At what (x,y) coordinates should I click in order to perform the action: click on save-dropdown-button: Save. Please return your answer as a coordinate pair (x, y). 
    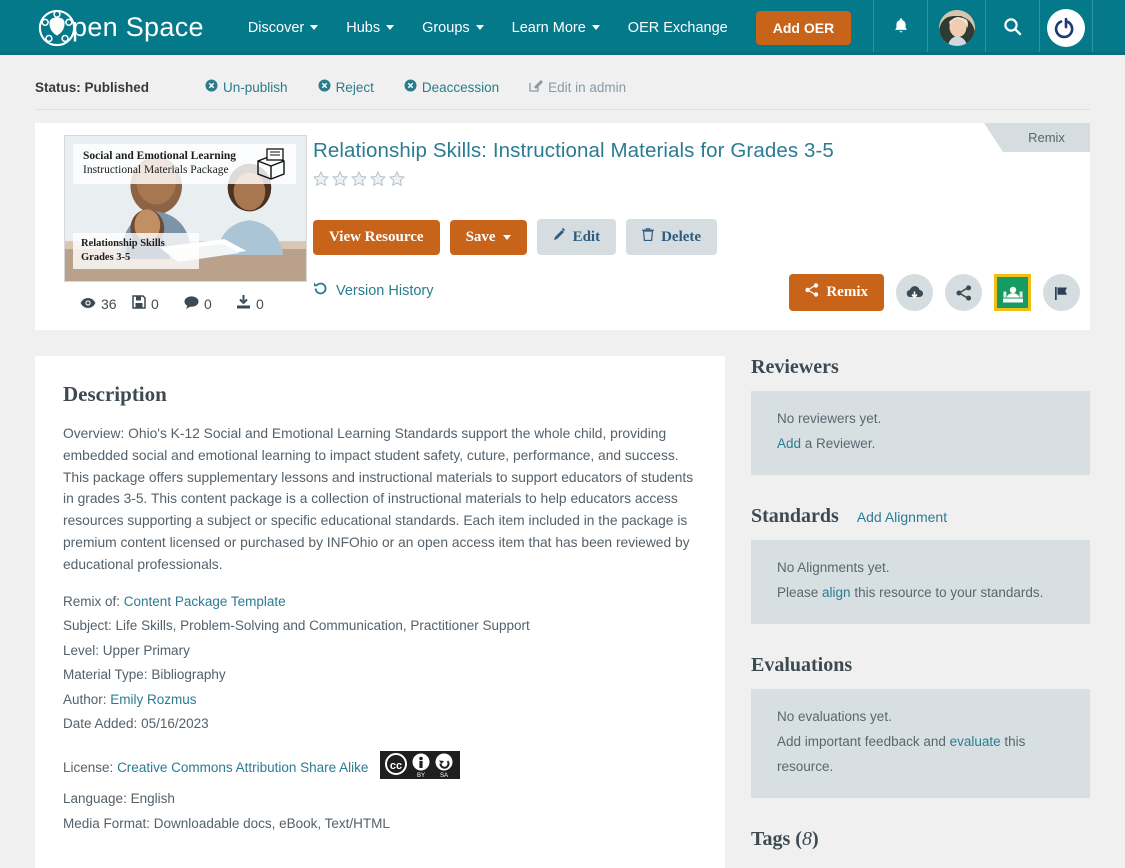
    Looking at the image, I should click on (488, 237).